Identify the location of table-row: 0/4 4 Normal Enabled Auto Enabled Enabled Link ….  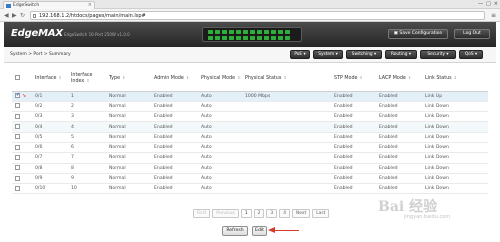
(250, 127).